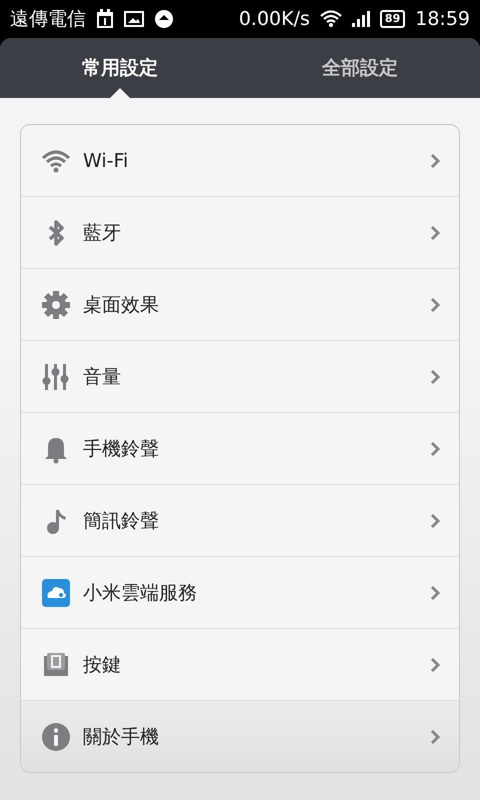 The width and height of the screenshot is (480, 800). Describe the element at coordinates (48, 19) in the screenshot. I see `carrier-name: 遠傳電信` at that location.